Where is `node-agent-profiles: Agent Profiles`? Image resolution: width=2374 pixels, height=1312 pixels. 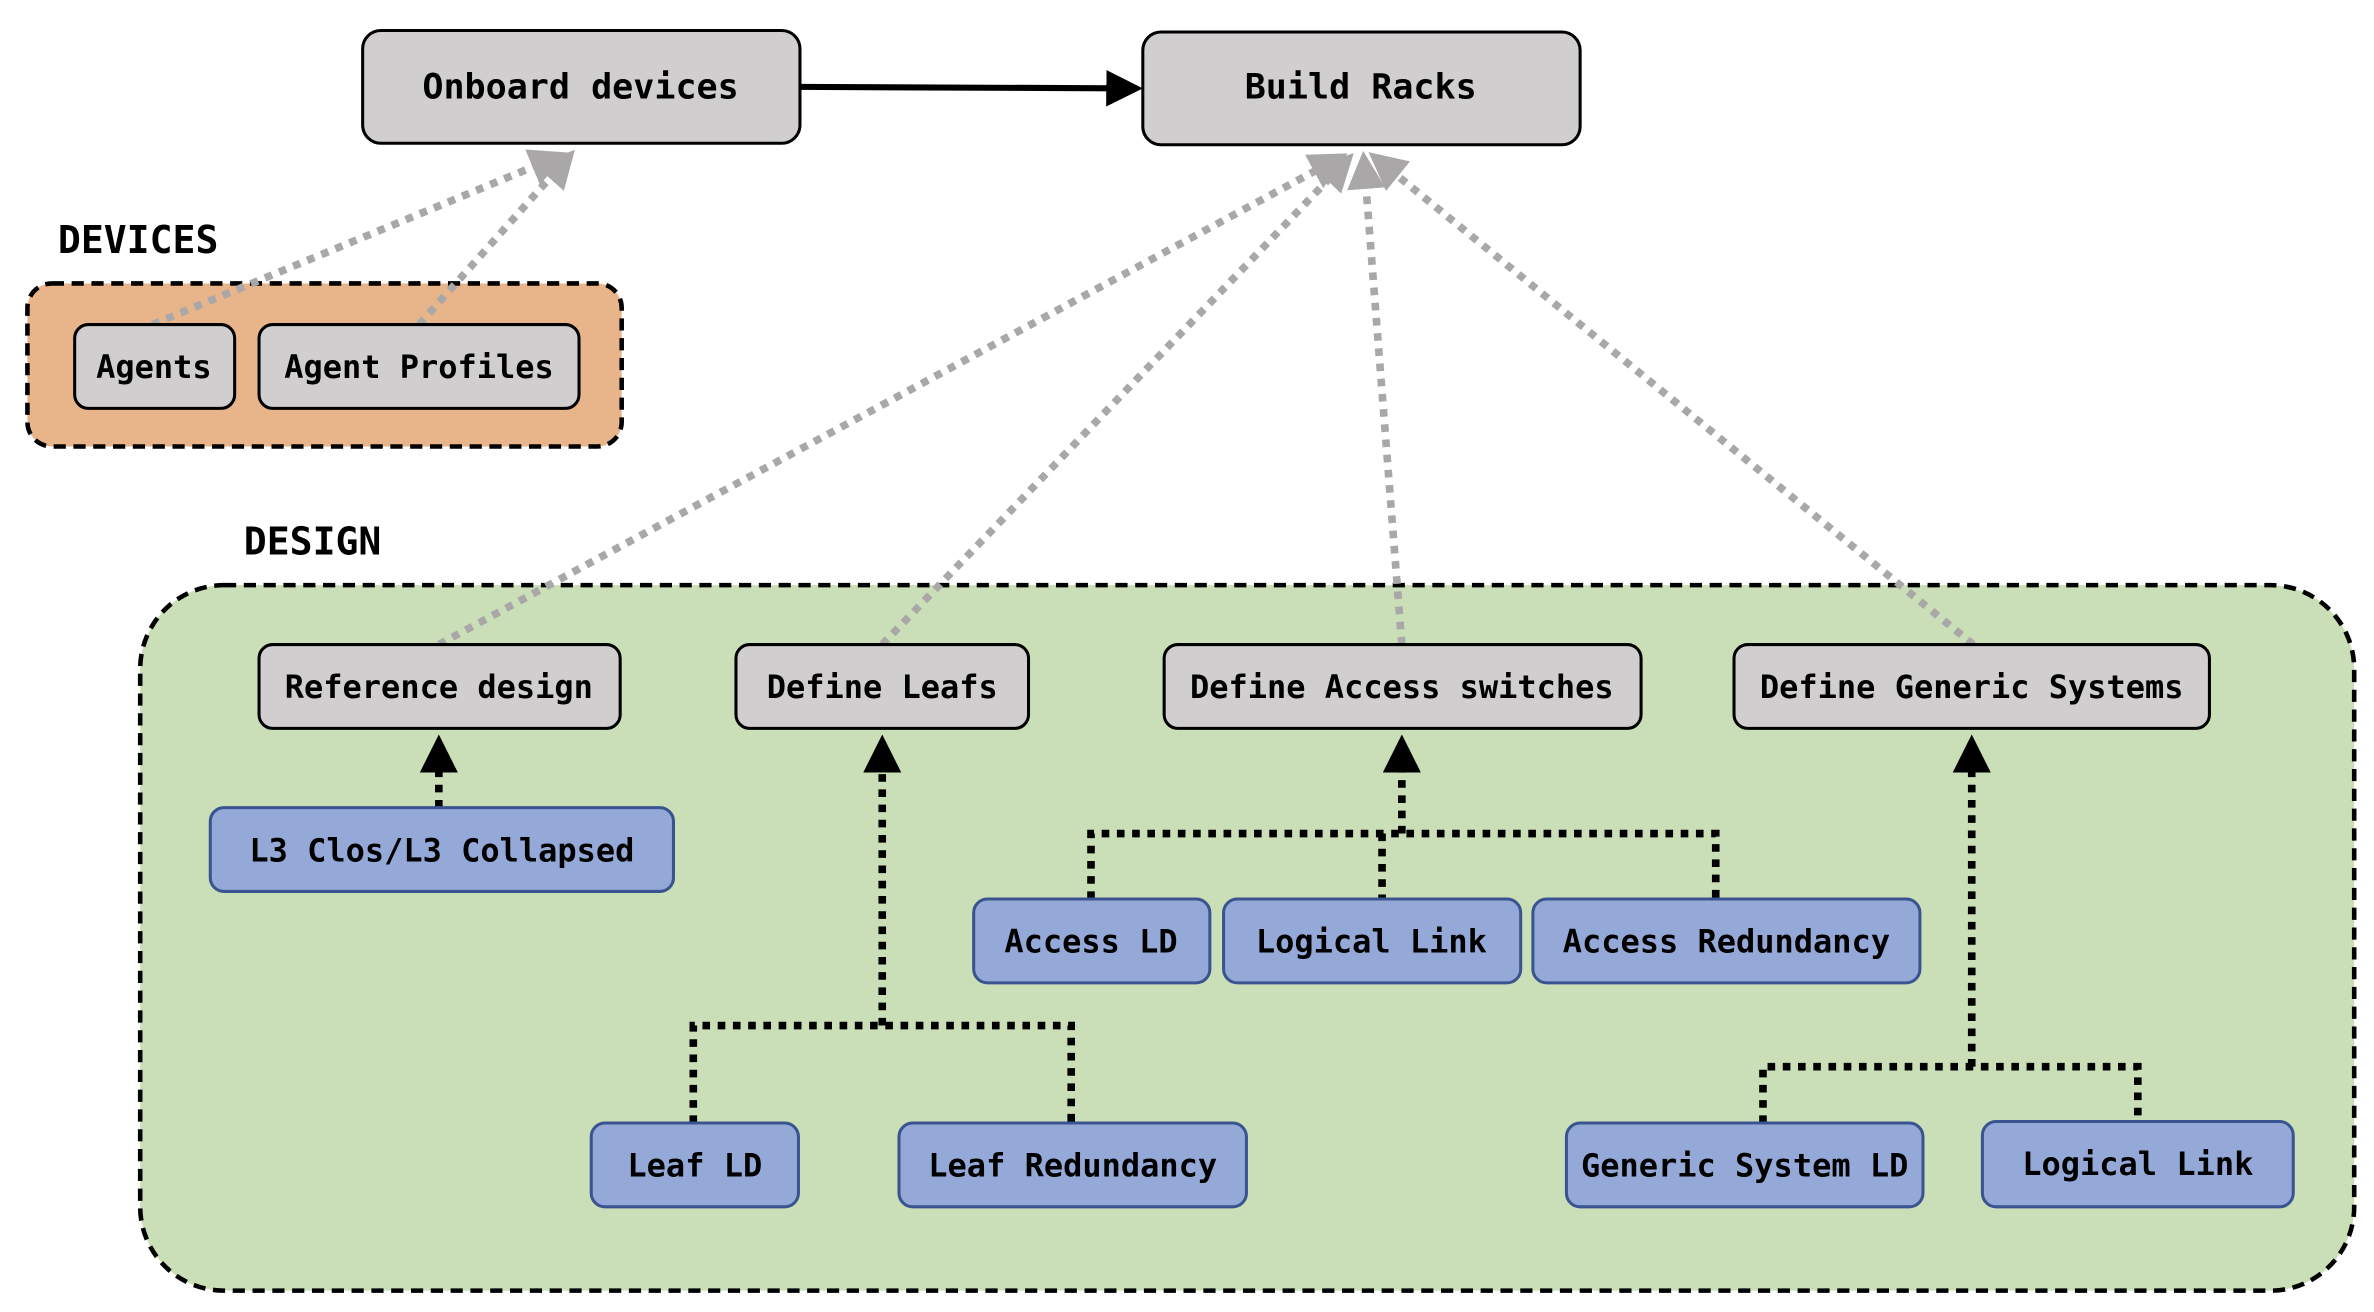
node-agent-profiles: Agent Profiles is located at coordinates (419, 366).